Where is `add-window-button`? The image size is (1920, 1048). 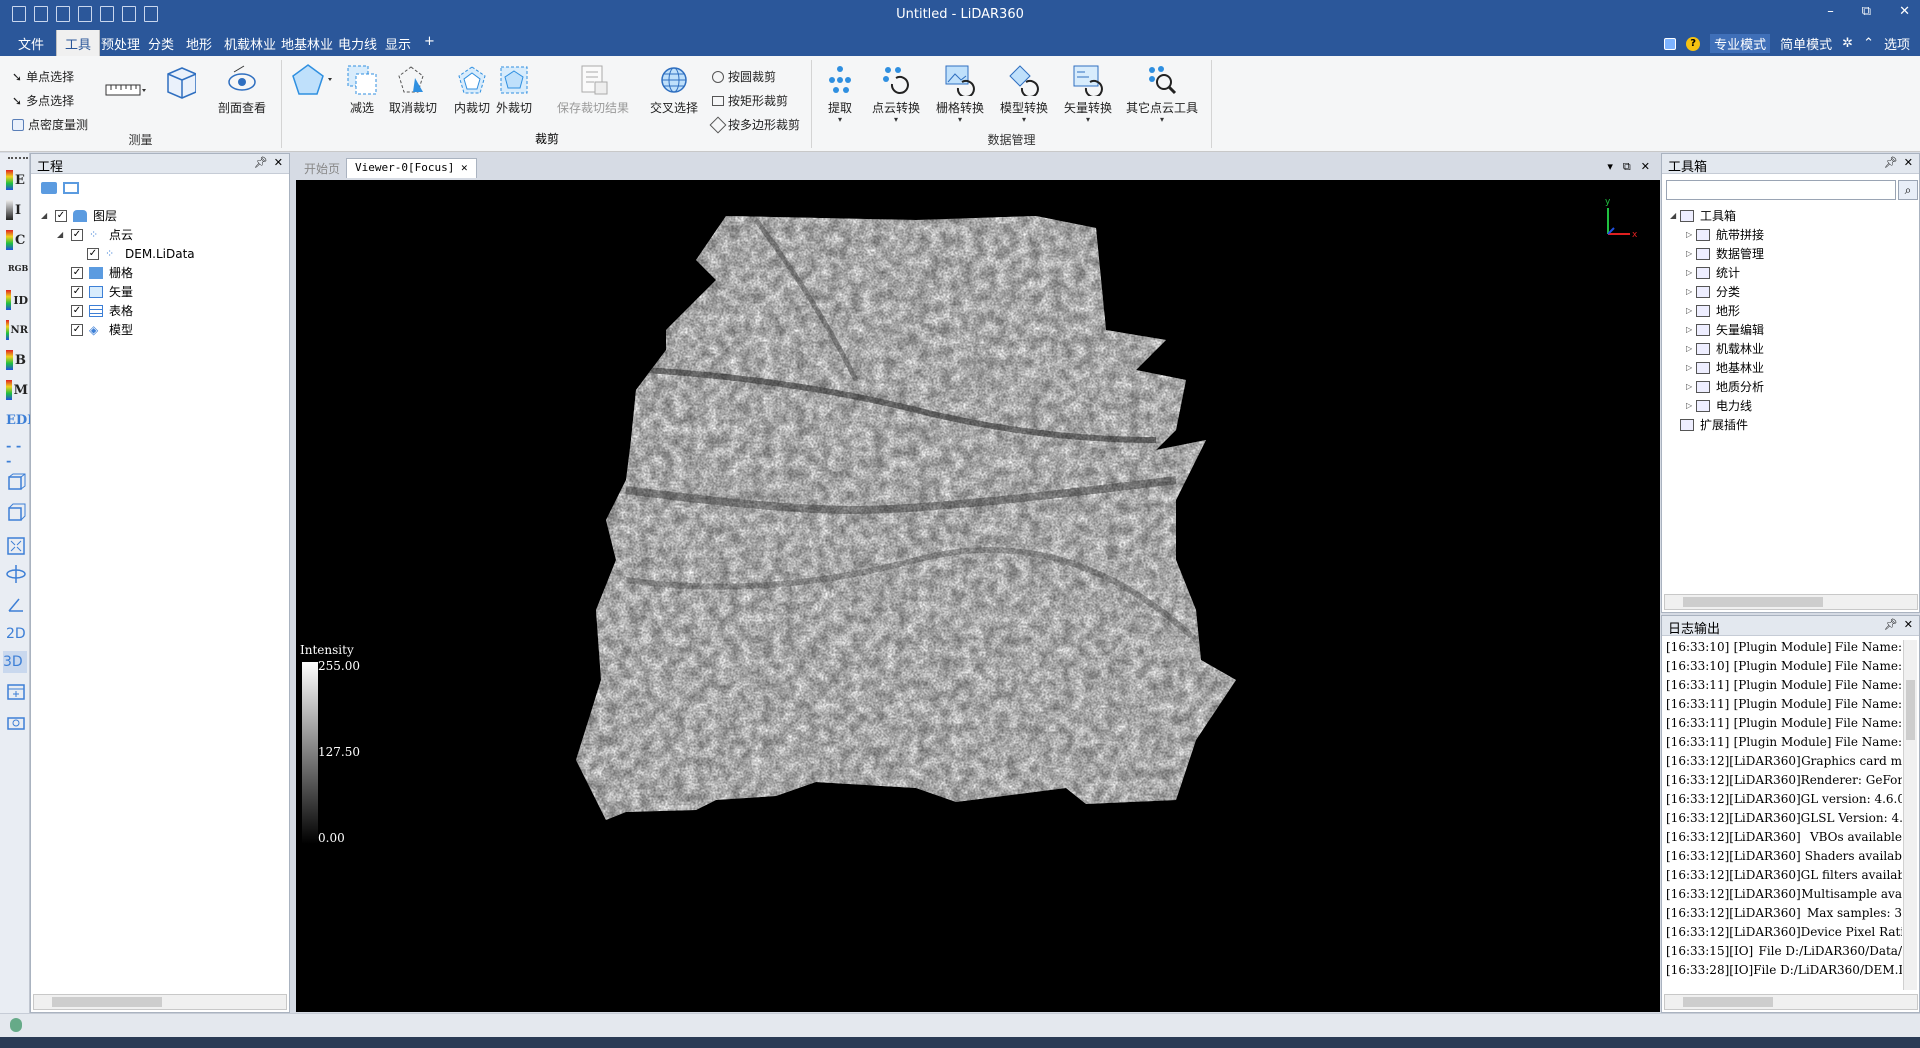
add-window-button is located at coordinates (17, 692).